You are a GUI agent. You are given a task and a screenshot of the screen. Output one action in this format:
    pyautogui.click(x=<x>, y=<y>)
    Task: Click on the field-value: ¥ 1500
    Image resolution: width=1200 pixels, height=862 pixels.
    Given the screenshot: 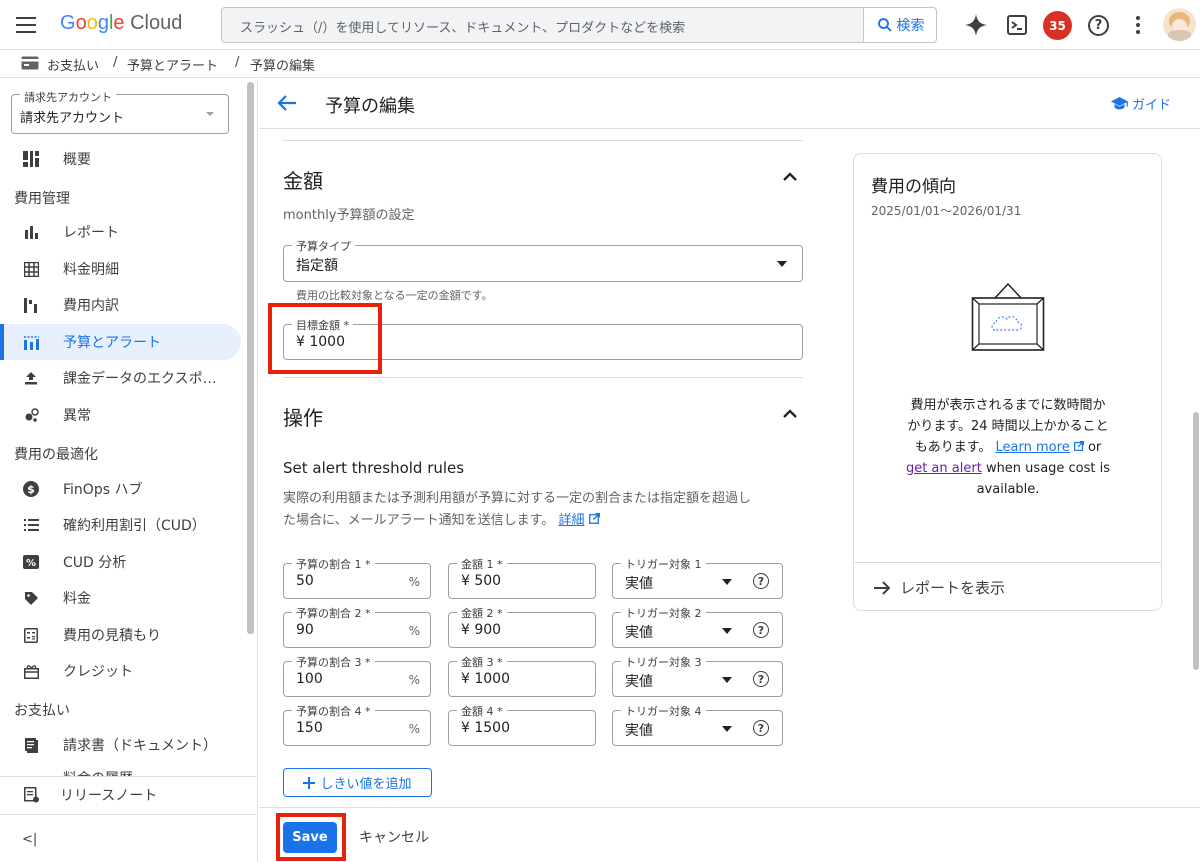 What is the action you would take?
    pyautogui.click(x=485, y=728)
    